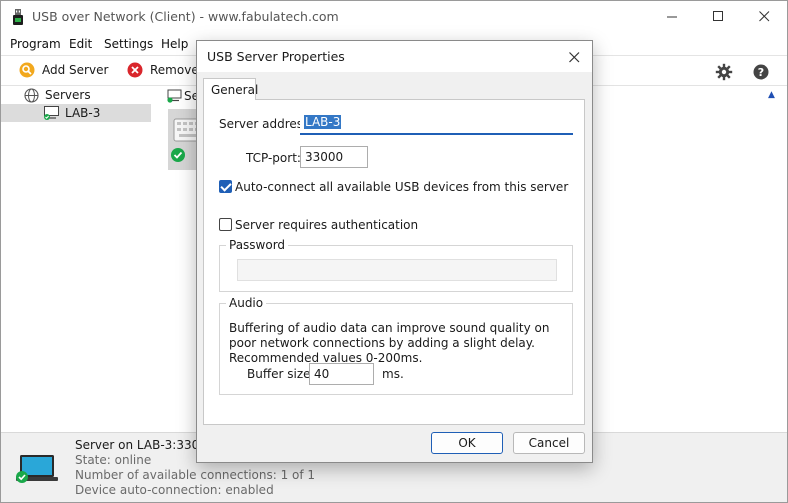  Describe the element at coordinates (225, 186) in the screenshot. I see `auto-connect-checkbox` at that location.